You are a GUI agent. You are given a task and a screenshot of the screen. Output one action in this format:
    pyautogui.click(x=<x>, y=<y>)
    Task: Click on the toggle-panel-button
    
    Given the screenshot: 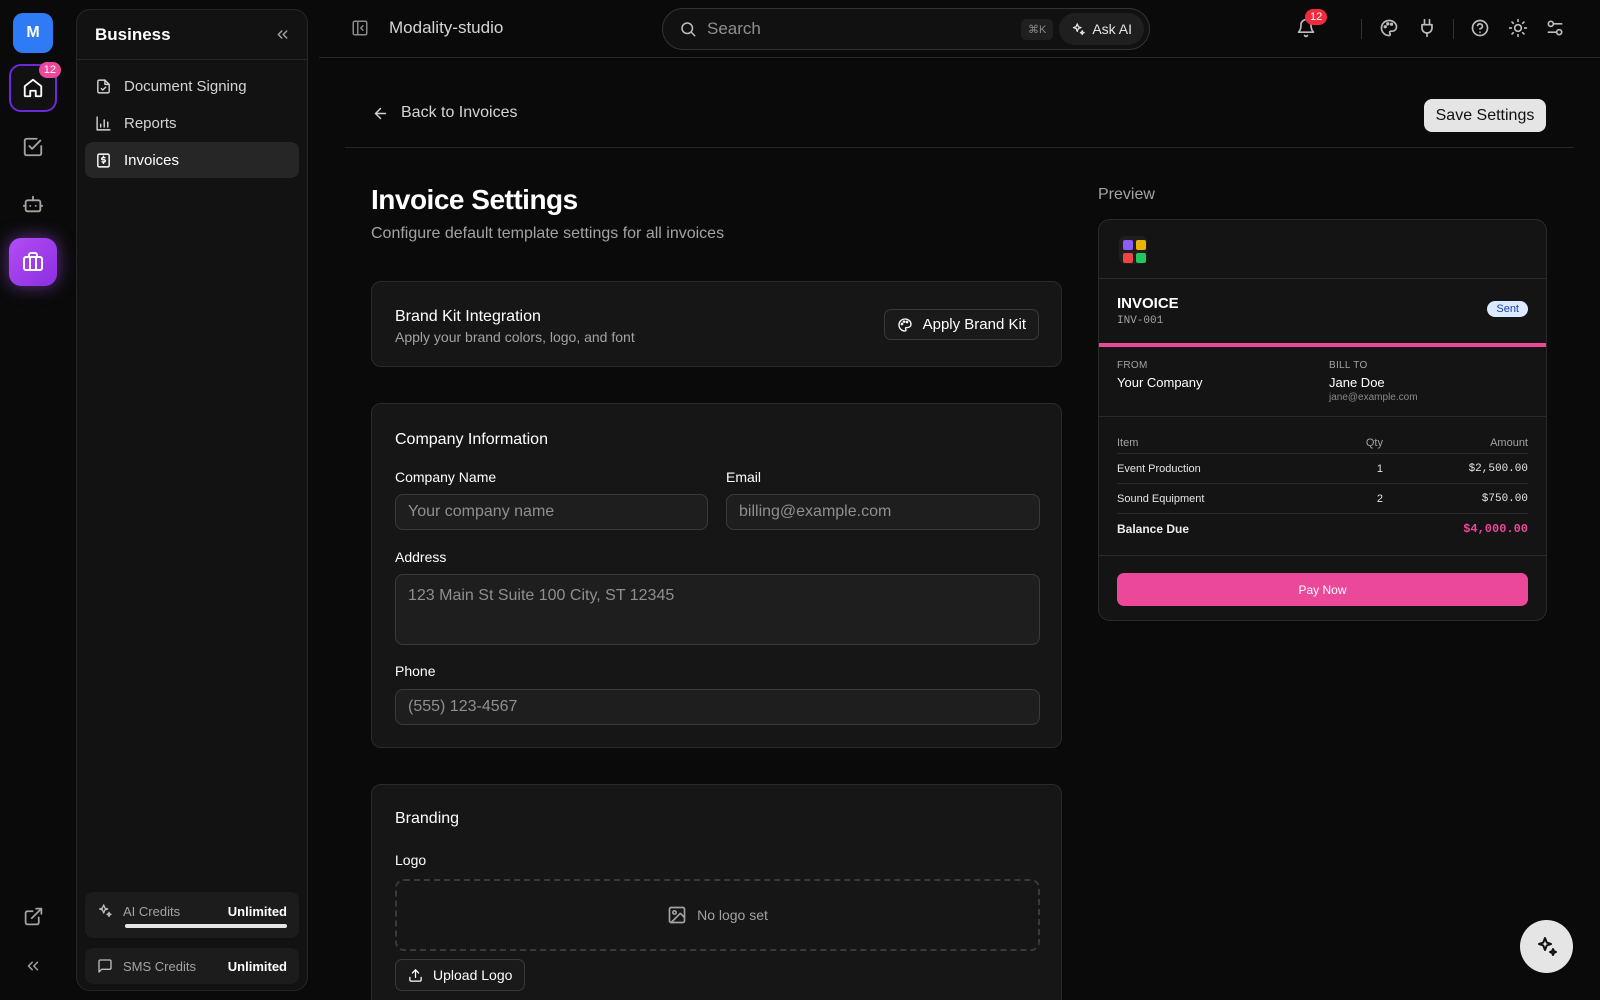 What is the action you would take?
    pyautogui.click(x=360, y=28)
    